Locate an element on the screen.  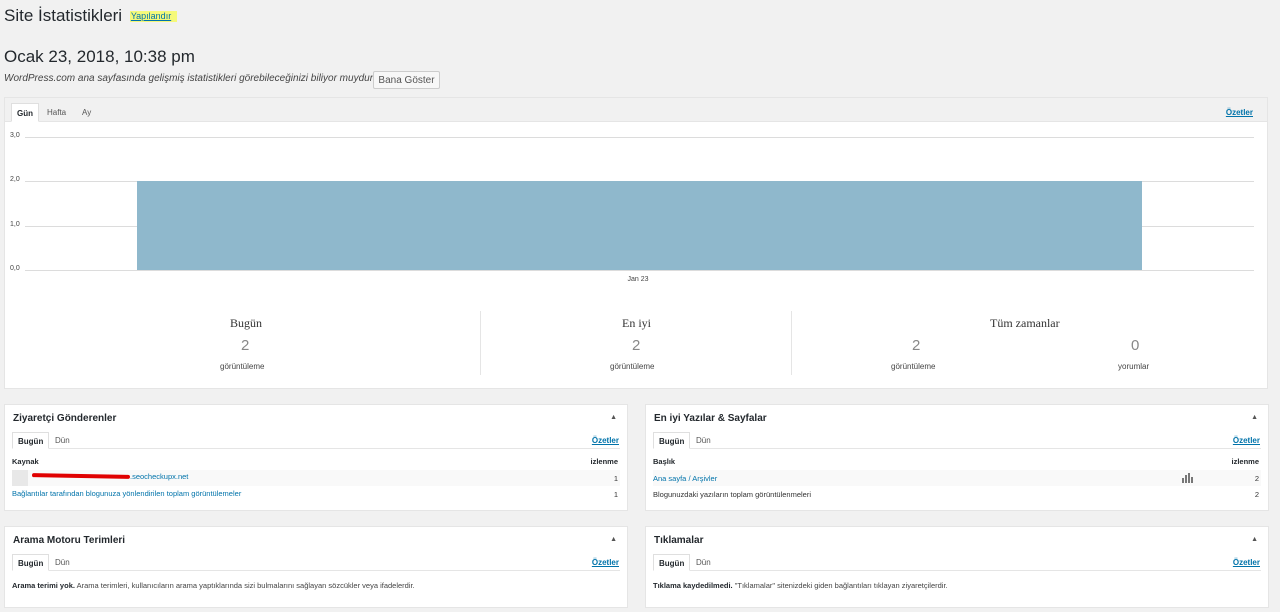
summary-best-title: En iyi is located at coordinates (636, 323).